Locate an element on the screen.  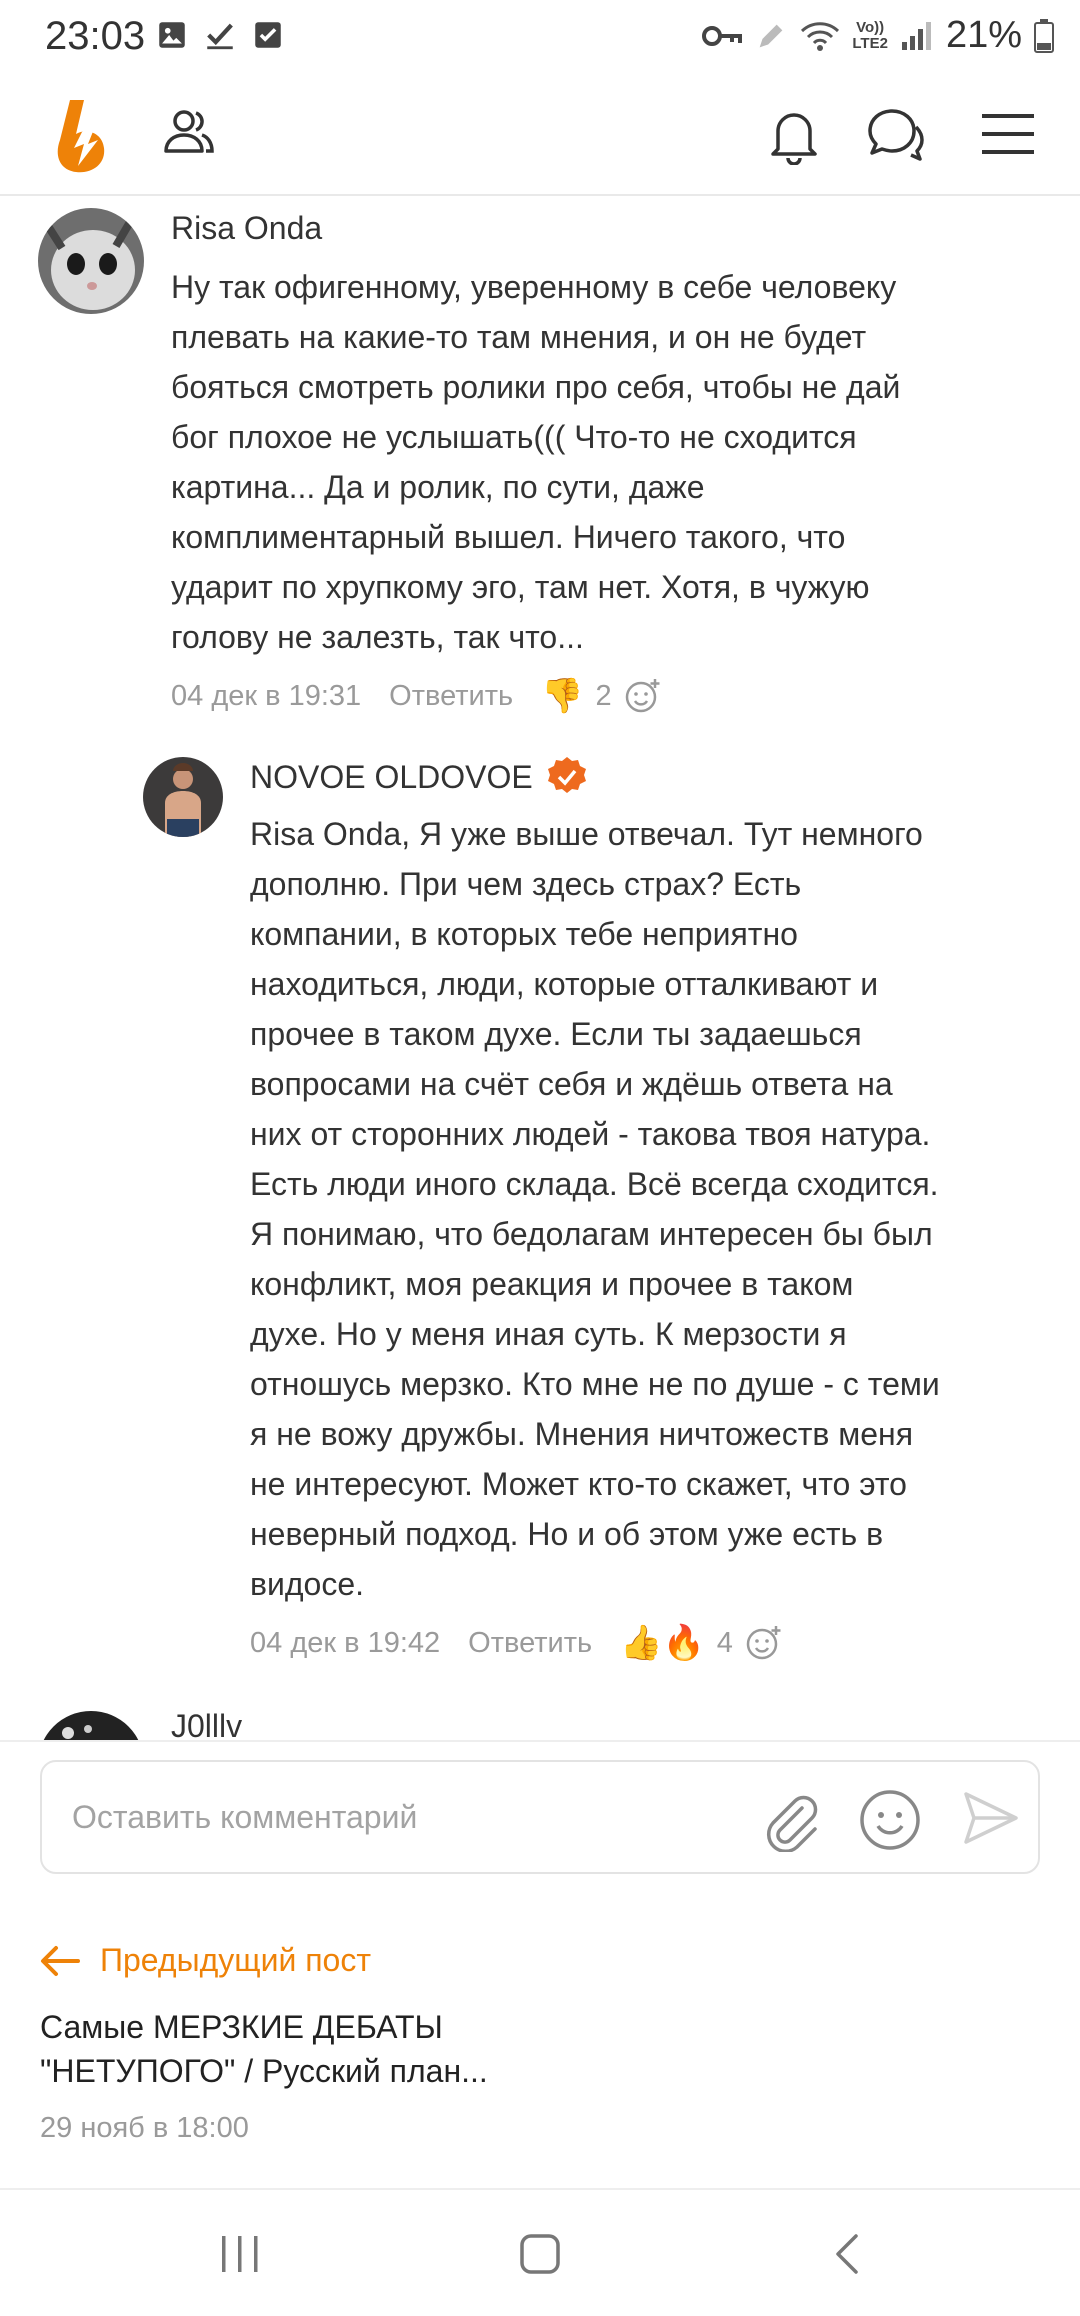
previous-post-link: Предыдущий пост is located at coordinates (205, 1960).